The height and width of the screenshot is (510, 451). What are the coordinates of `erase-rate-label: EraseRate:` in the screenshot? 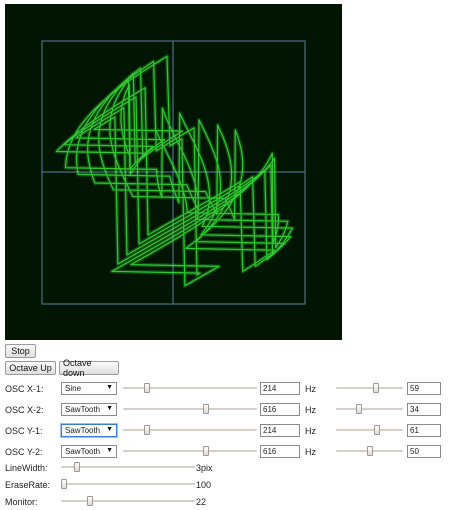 It's located at (28, 485).